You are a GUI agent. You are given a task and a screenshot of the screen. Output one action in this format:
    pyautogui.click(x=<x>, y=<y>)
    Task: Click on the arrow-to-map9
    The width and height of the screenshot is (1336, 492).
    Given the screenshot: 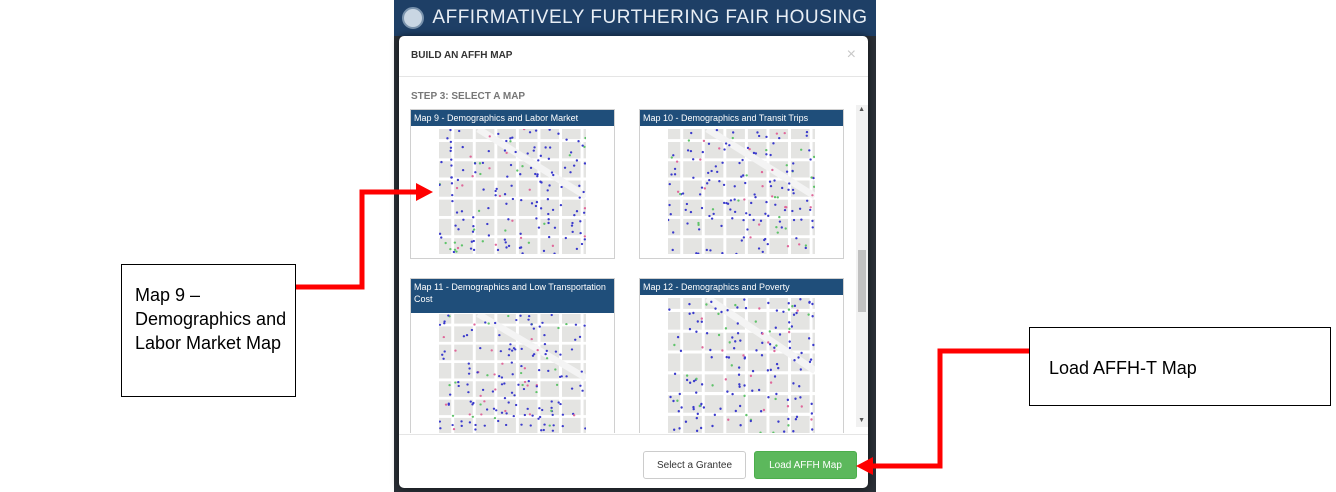 What is the action you would take?
    pyautogui.click(x=357, y=239)
    